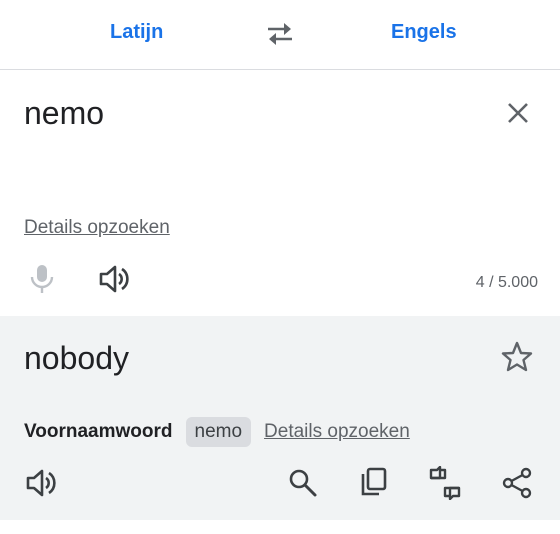 This screenshot has width=560, height=534. I want to click on result-details-link: Details opzoeken, so click(337, 432).